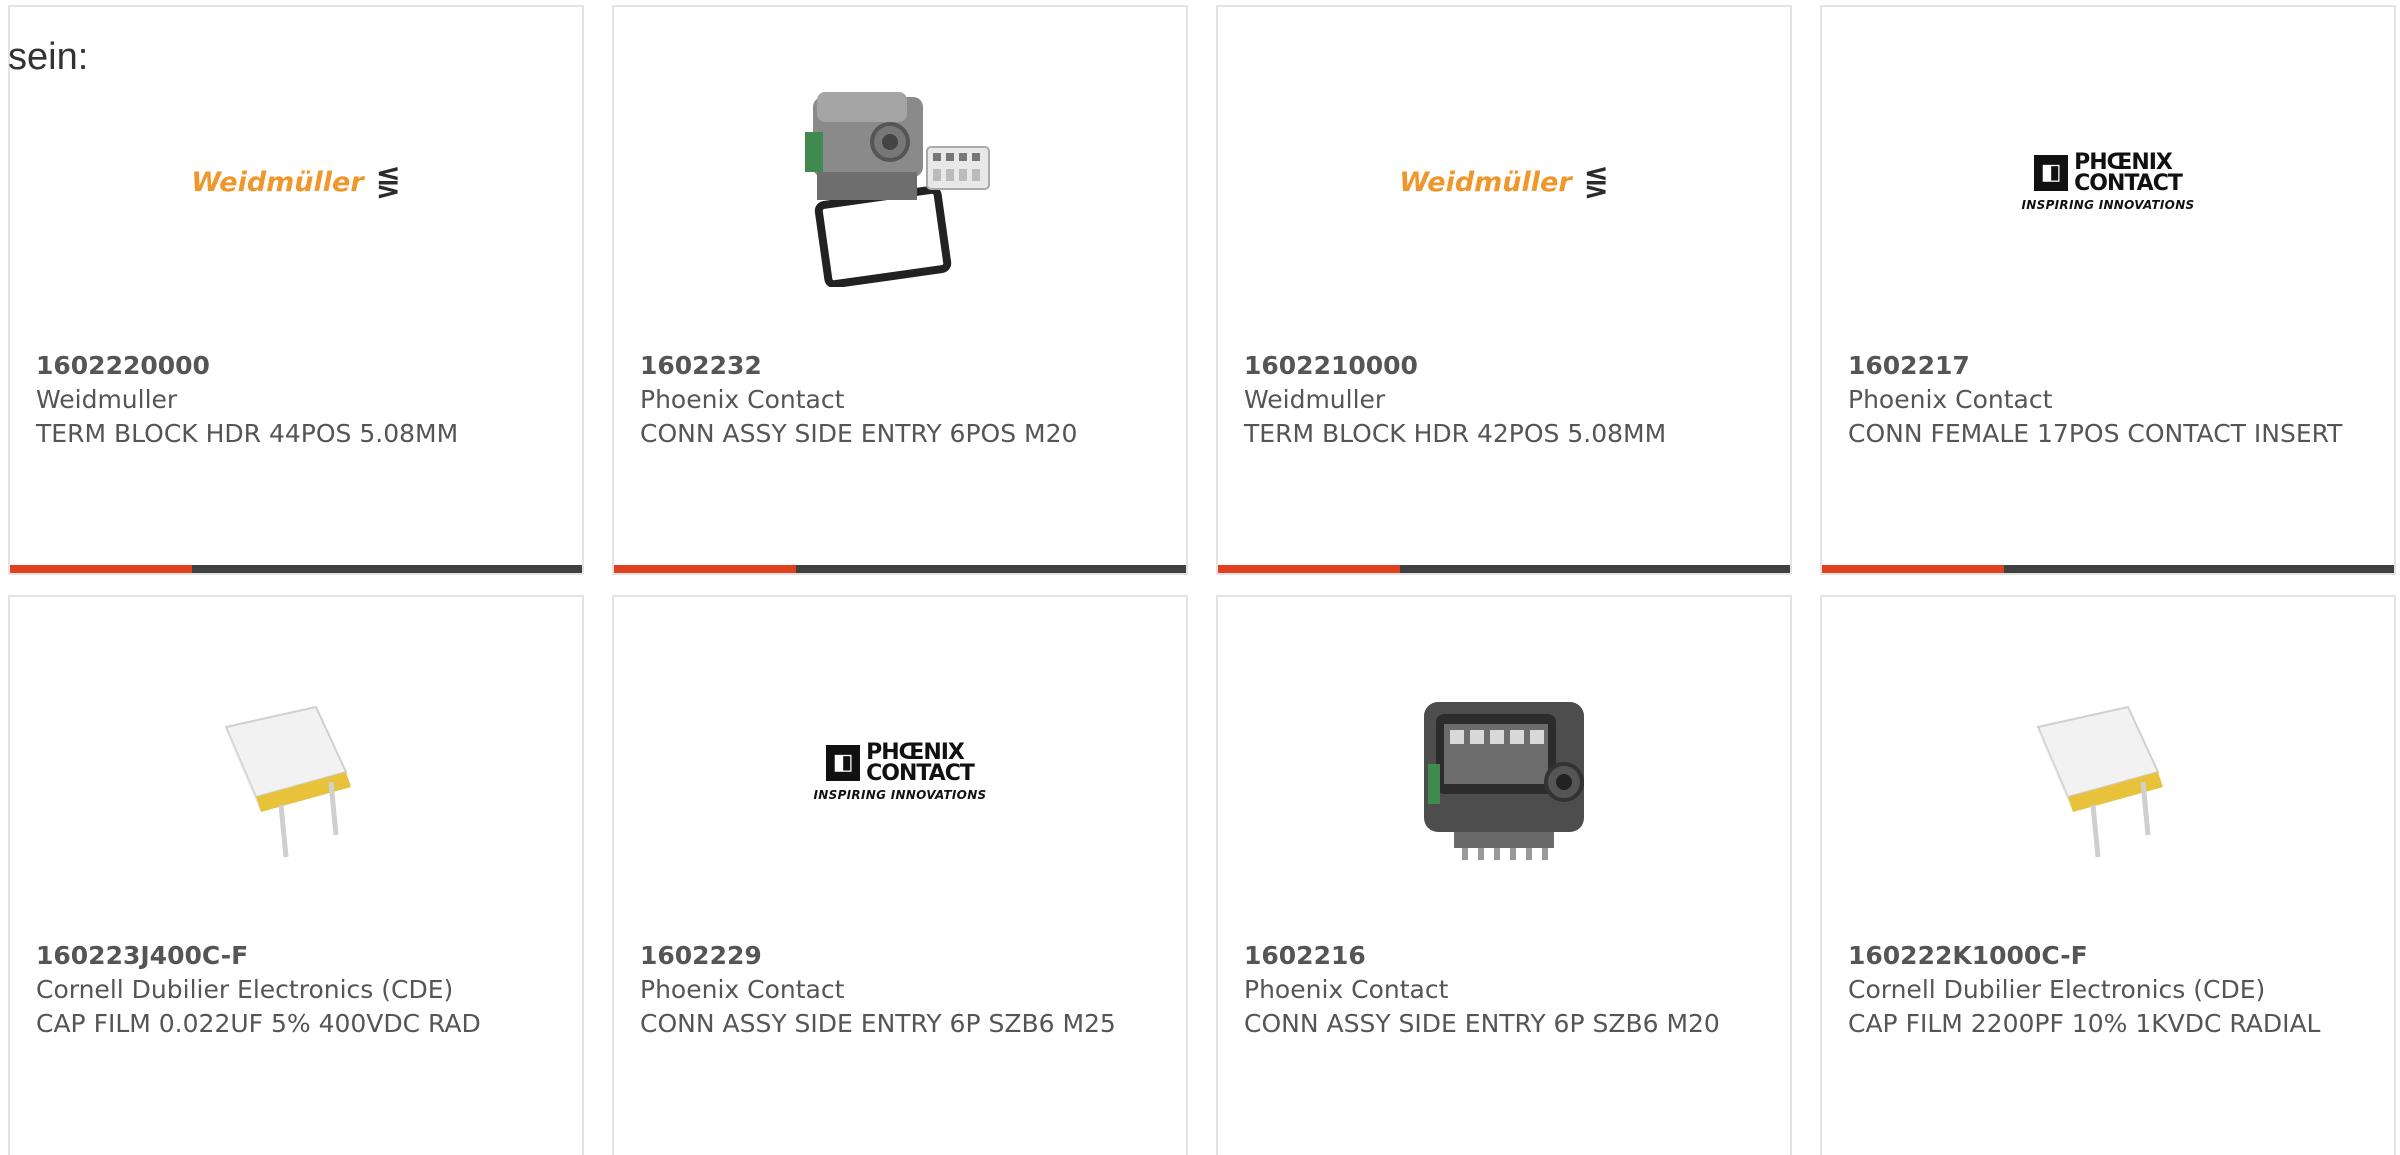 This screenshot has width=2400, height=1155. Describe the element at coordinates (297, 956) in the screenshot. I see `part-number: 160223J400C-F` at that location.